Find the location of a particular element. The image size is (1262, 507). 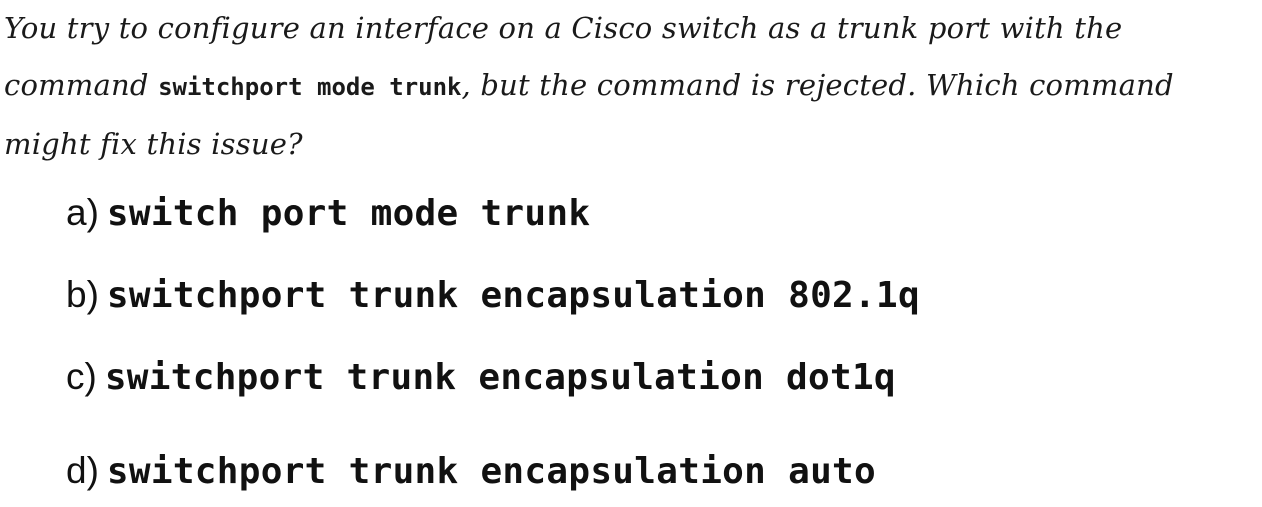

option-letter: b) is located at coordinates (82, 294).